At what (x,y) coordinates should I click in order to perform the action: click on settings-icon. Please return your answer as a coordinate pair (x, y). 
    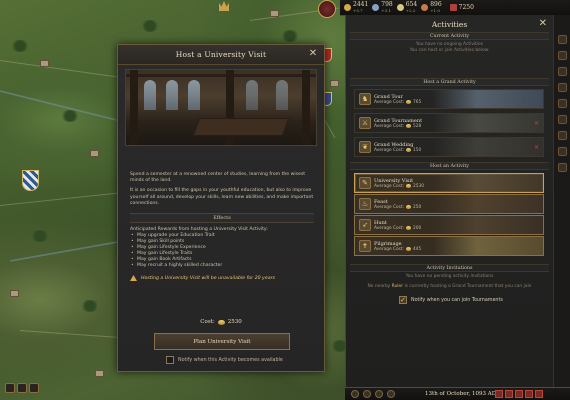
    Looking at the image, I should click on (367, 394).